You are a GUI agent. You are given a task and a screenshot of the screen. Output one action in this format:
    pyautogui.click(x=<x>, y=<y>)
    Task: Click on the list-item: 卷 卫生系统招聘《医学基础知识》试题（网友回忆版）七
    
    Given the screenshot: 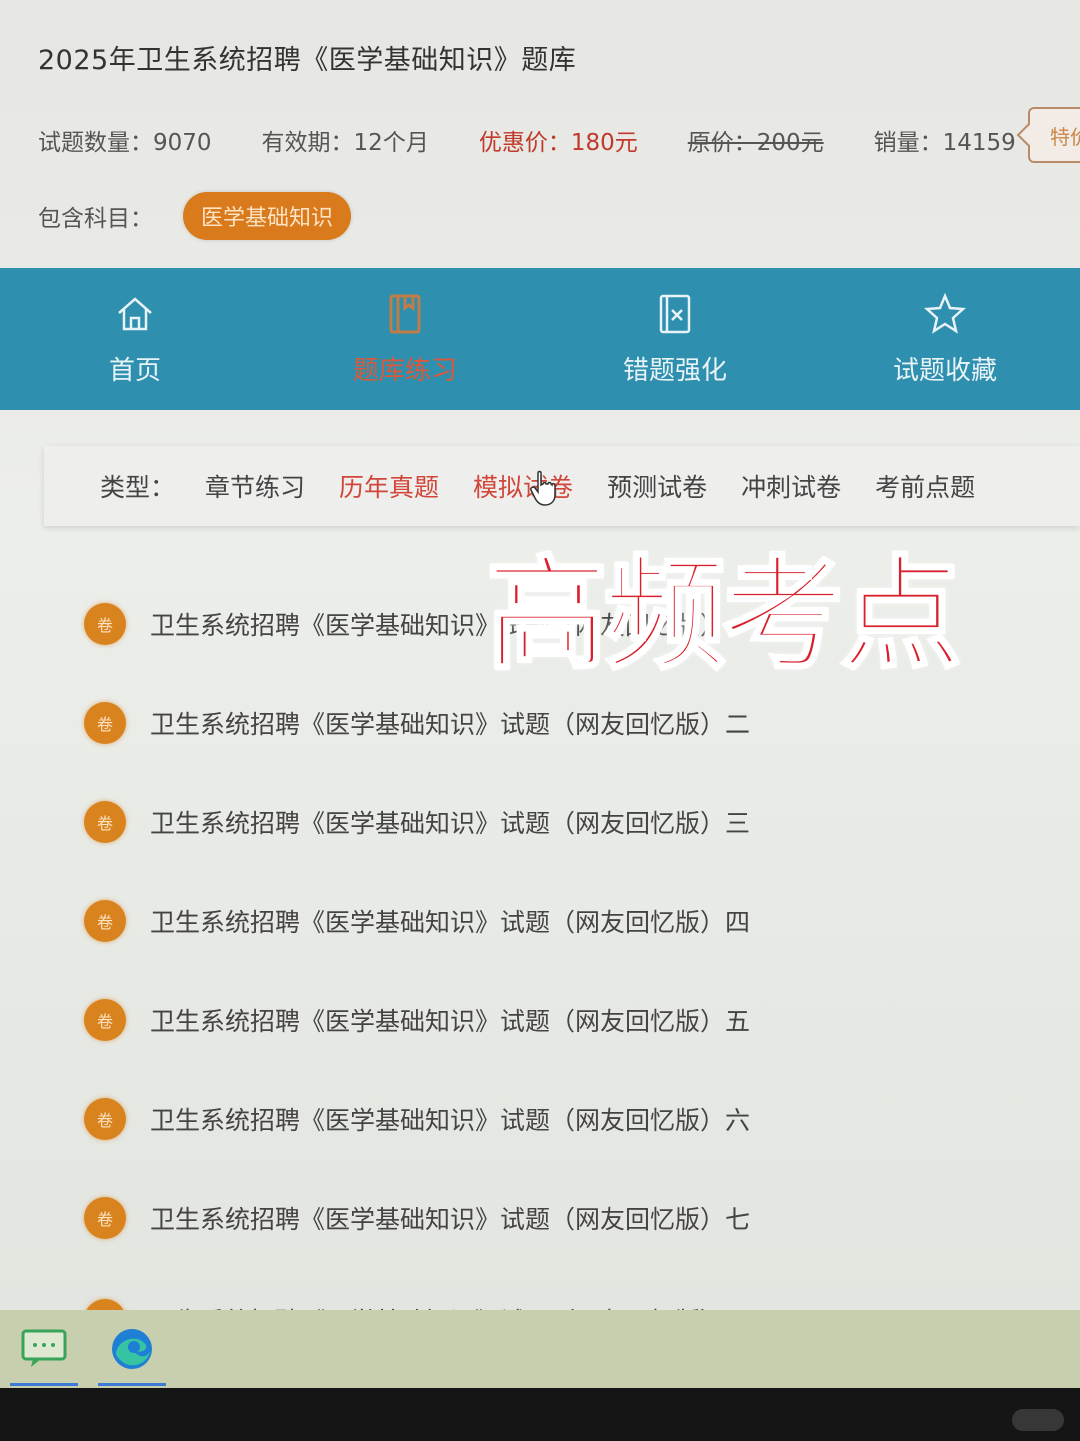 What is the action you would take?
    pyautogui.click(x=444, y=1218)
    